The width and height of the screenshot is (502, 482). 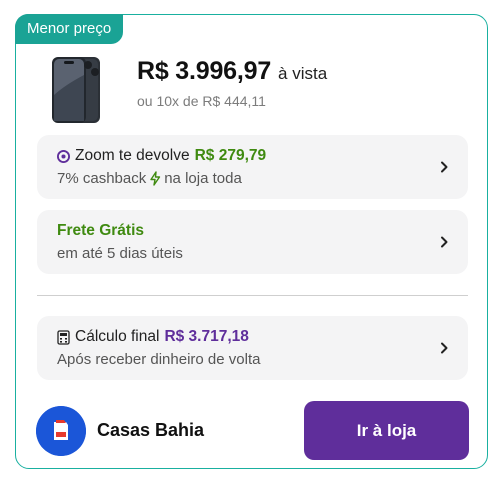 I want to click on product-image, so click(x=76, y=90).